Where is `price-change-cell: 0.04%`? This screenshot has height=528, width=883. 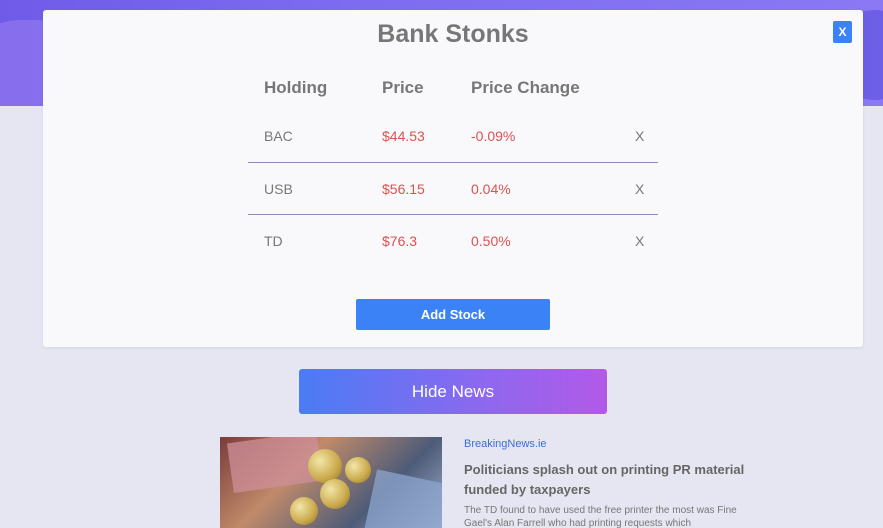 price-change-cell: 0.04% is located at coordinates (491, 188).